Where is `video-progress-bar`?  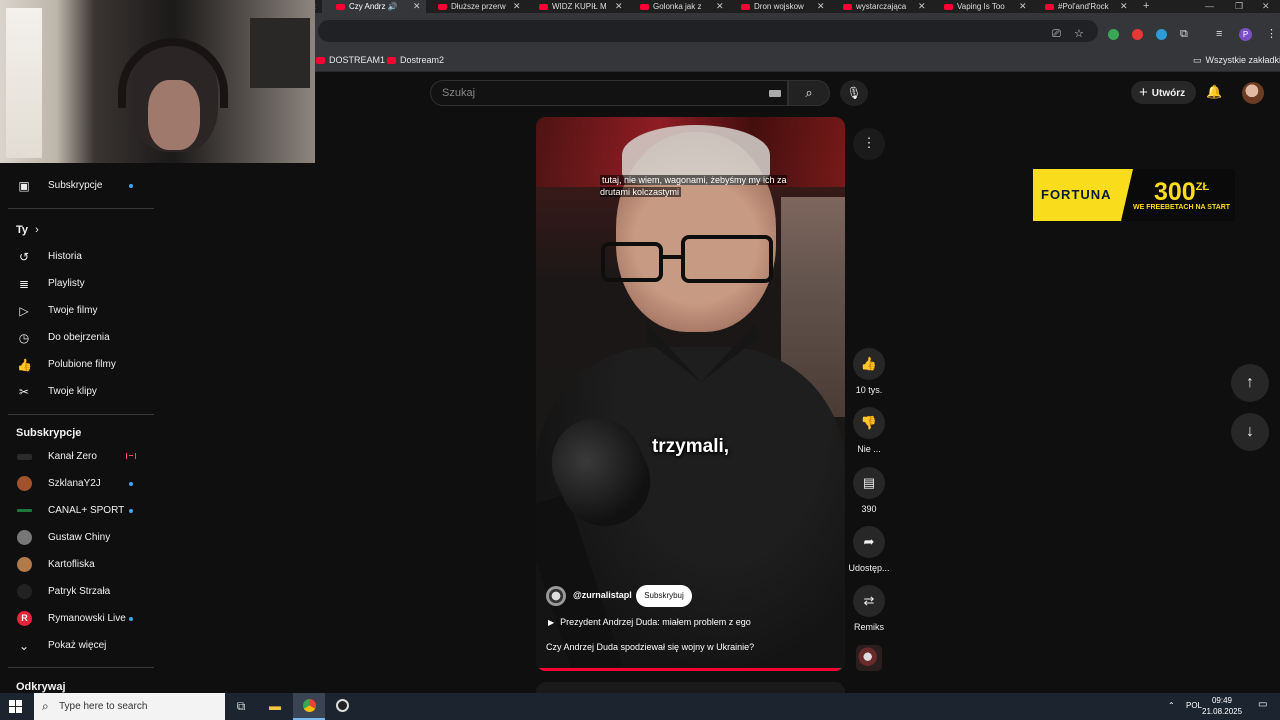 video-progress-bar is located at coordinates (690, 669).